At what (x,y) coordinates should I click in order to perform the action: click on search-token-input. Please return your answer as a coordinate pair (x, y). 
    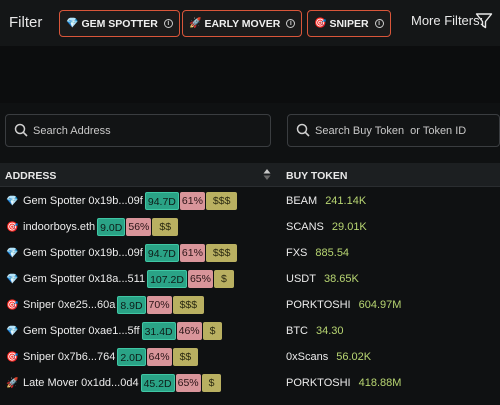
    Looking at the image, I should click on (407, 131).